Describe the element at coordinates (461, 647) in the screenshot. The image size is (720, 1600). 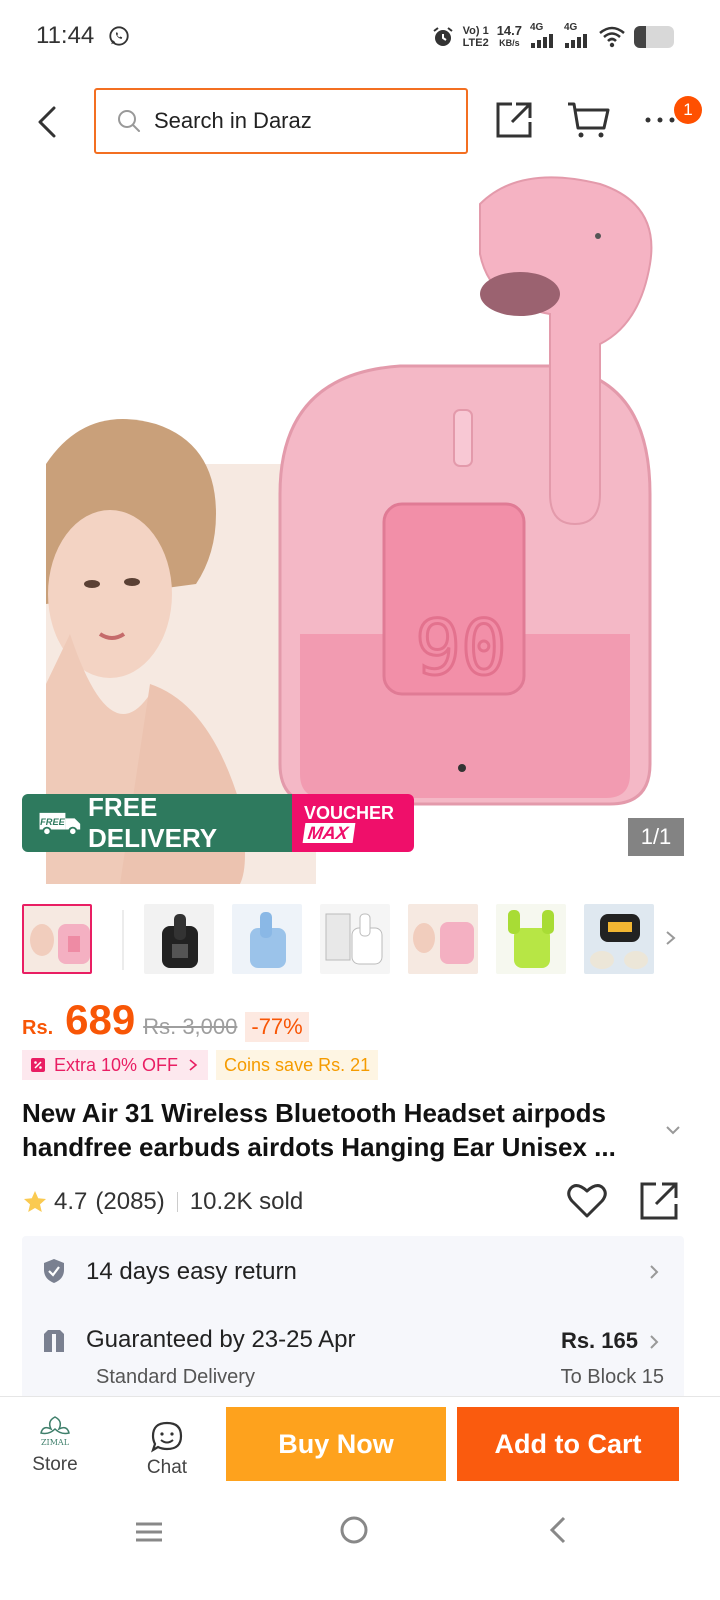
I see `case-display: 90` at that location.